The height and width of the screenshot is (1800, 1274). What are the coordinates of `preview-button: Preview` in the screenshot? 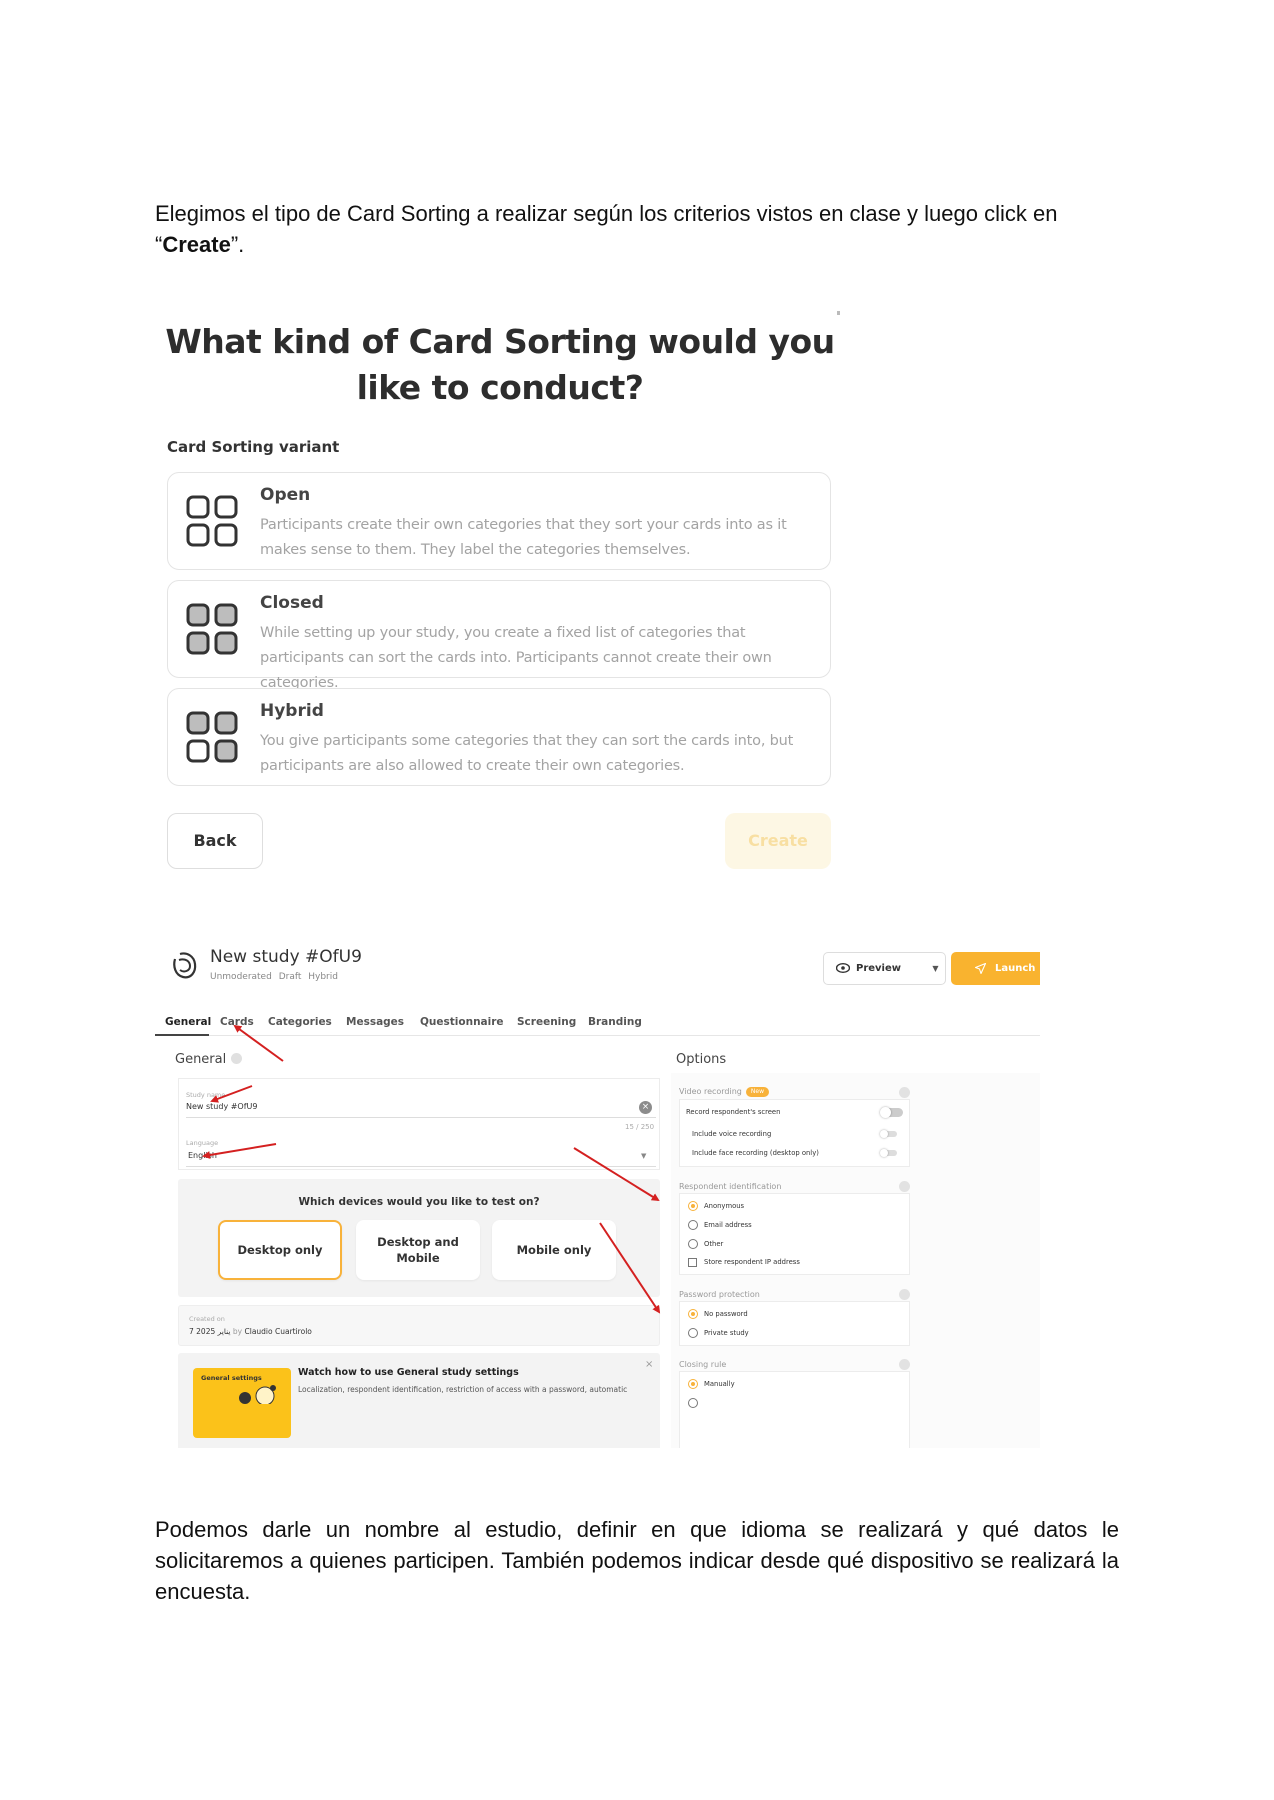 It's located at (875, 968).